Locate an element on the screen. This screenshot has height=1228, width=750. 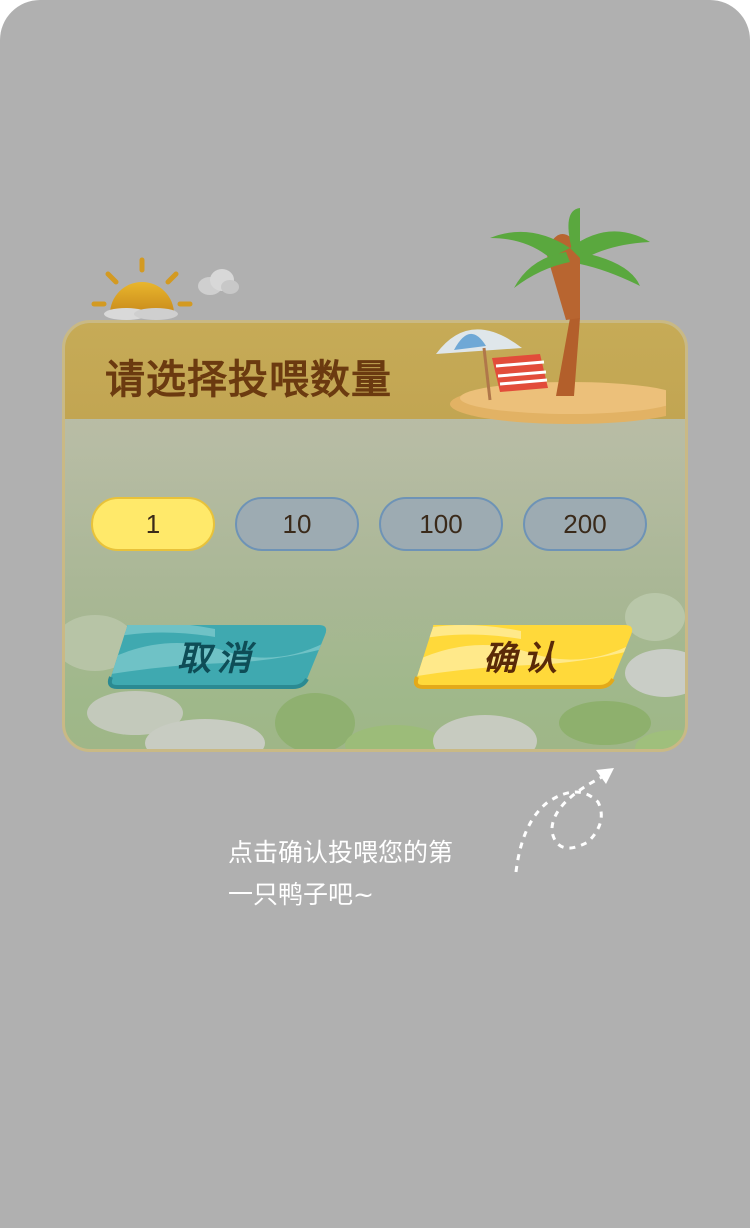
hint-text: 点击确认投喂您的第 一只鸭子吧~ is located at coordinates (368, 874).